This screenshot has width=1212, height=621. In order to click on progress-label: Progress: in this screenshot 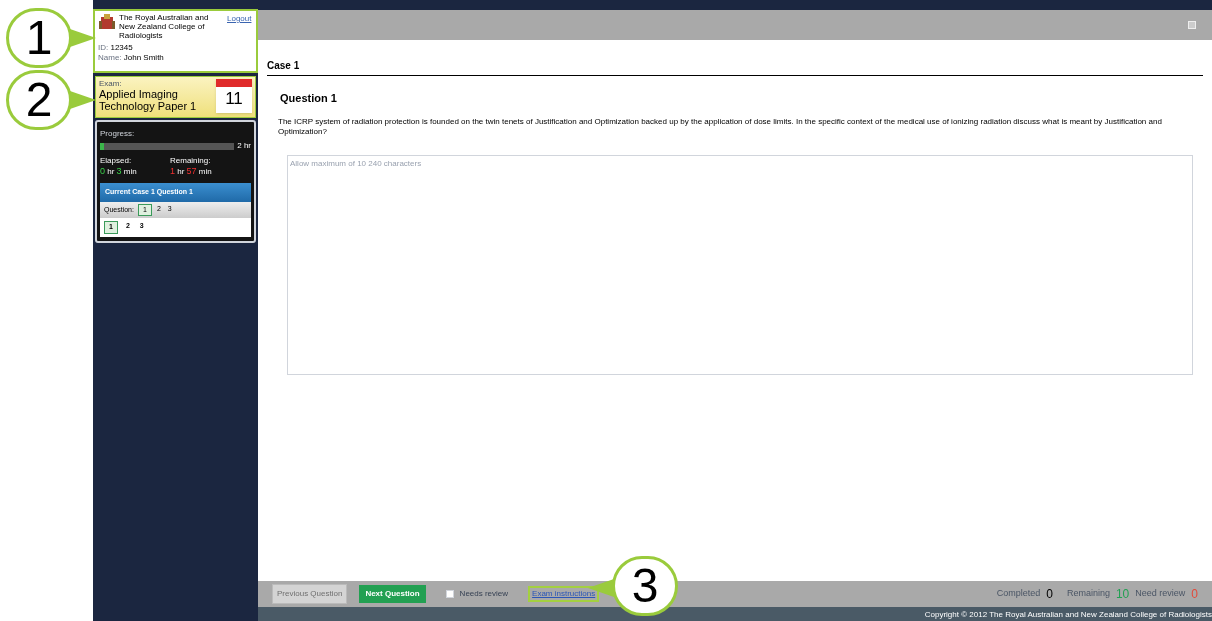, I will do `click(118, 134)`.